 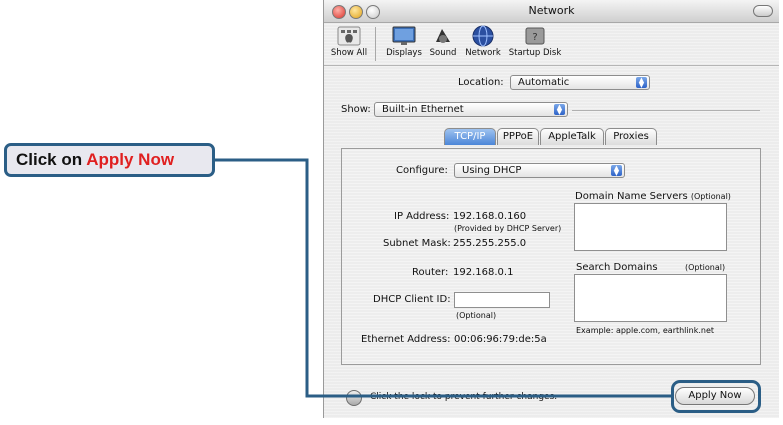 I want to click on callout-highlight-text: Apply Now, so click(x=130, y=159).